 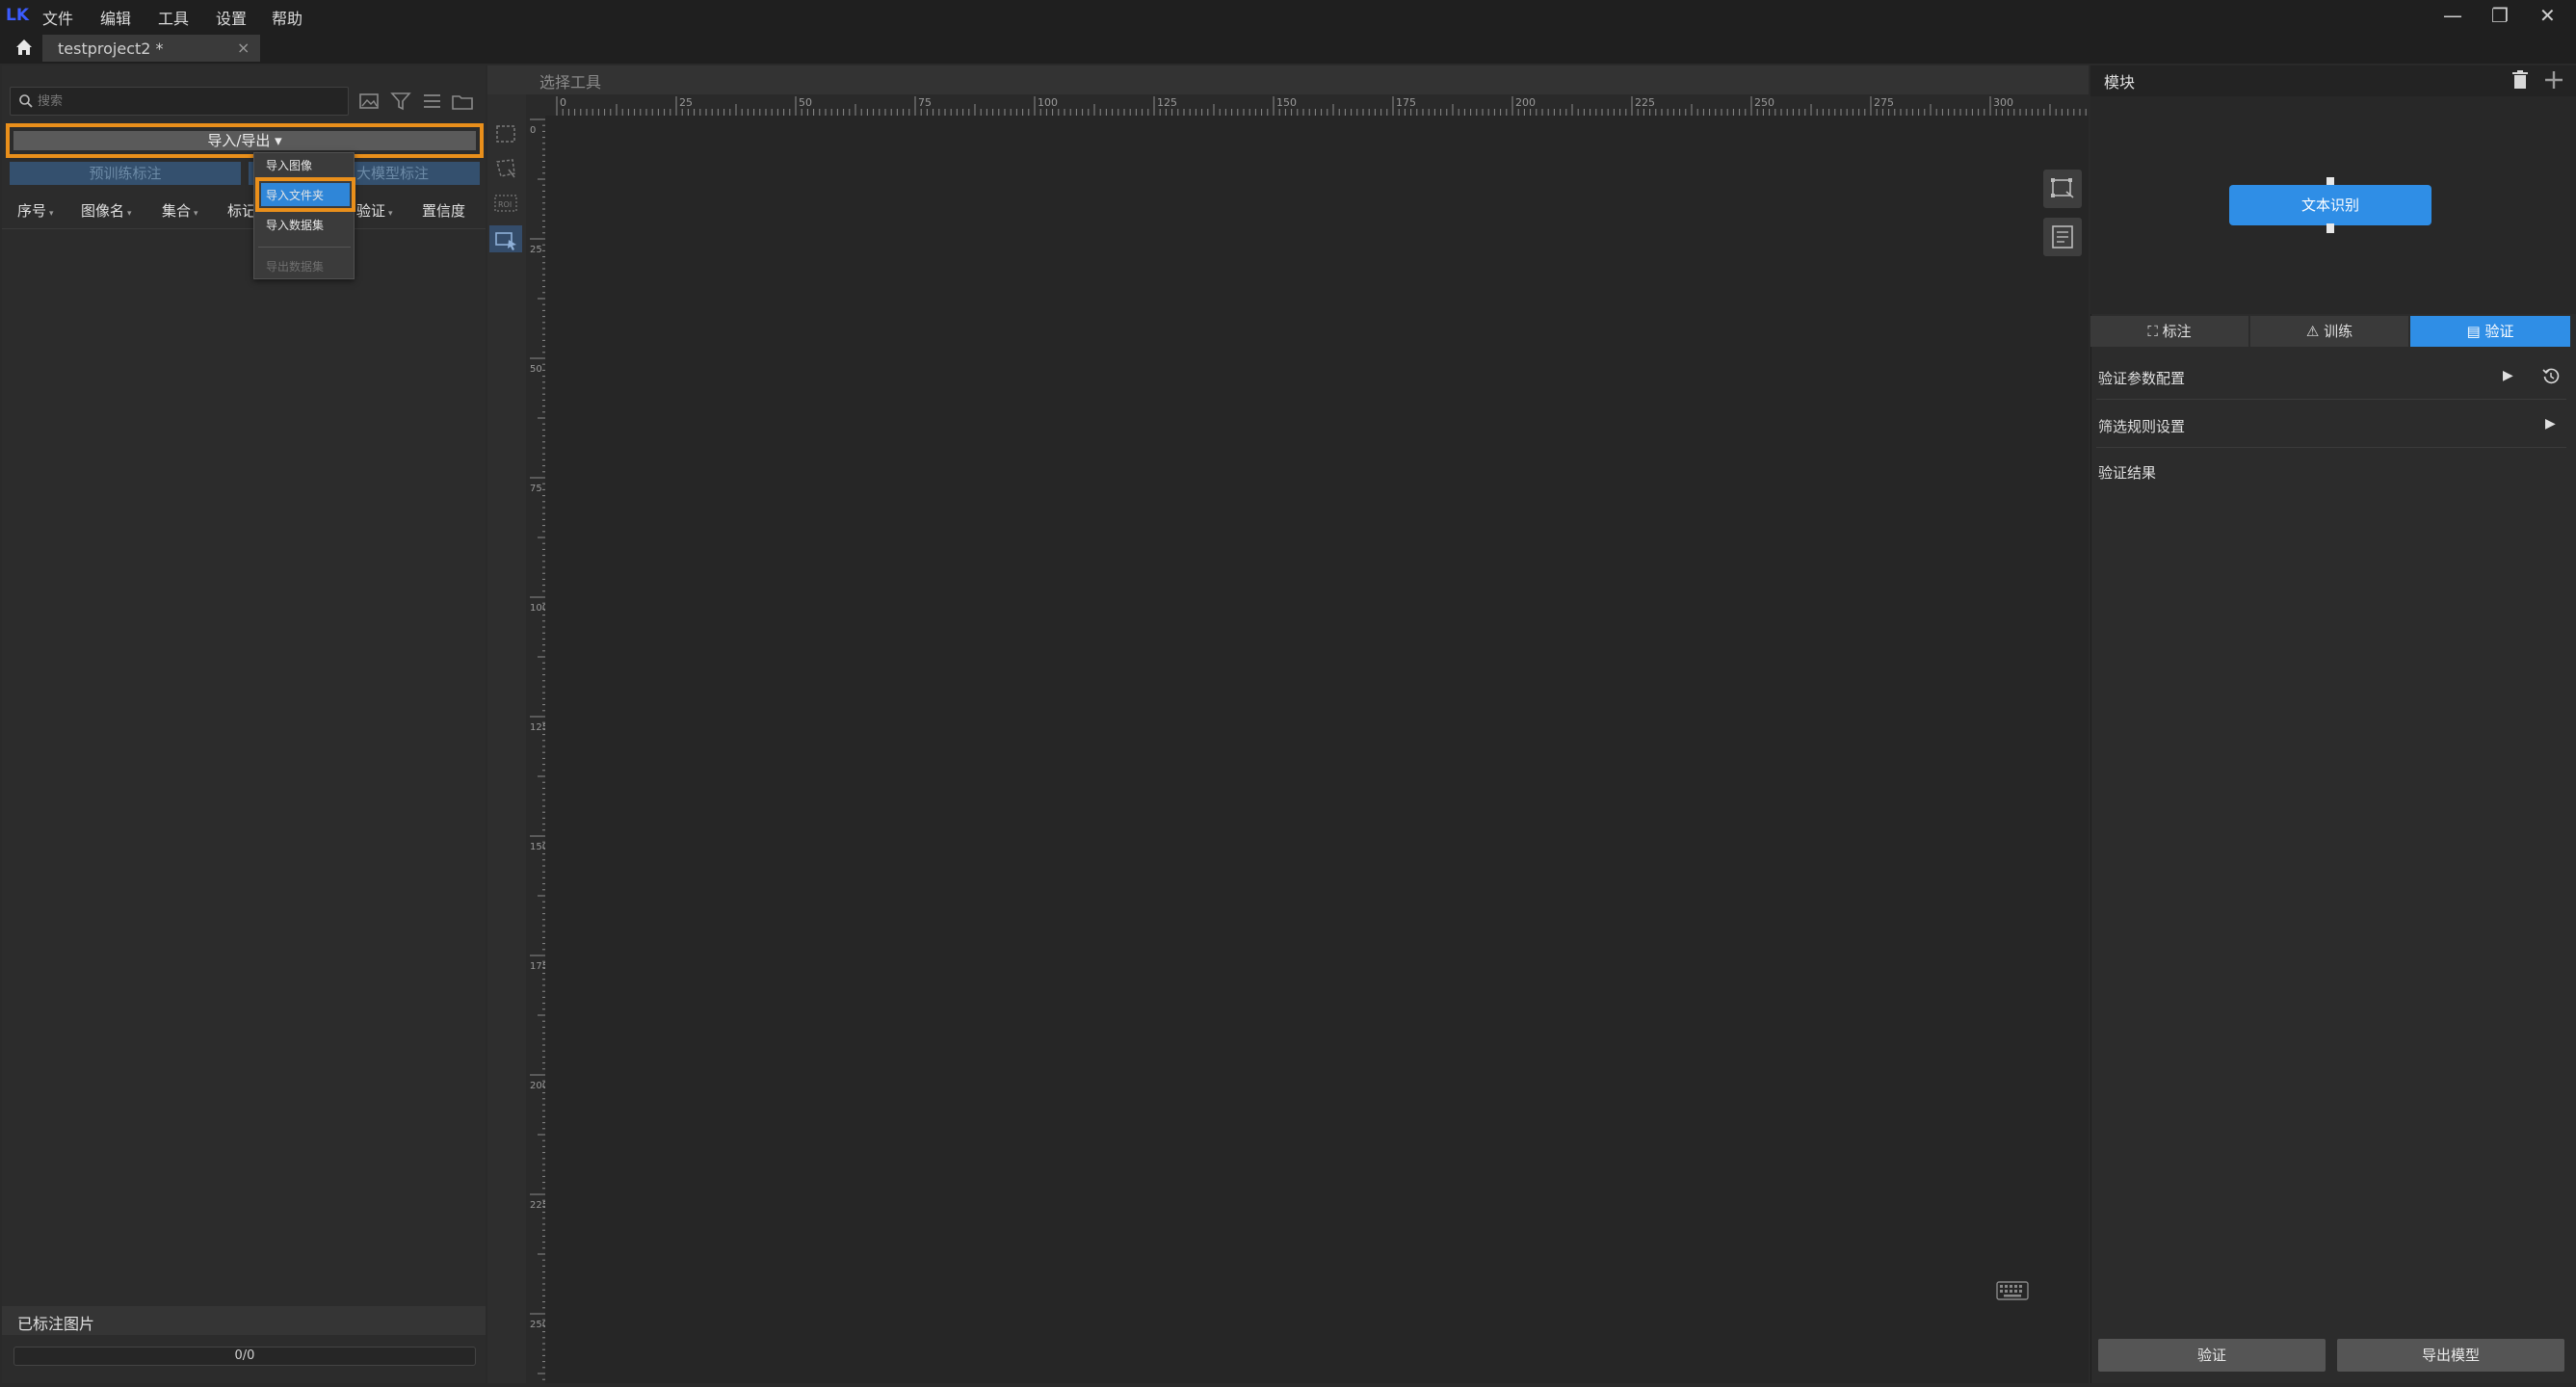 I want to click on col-image-name: 图像名 ▾, so click(x=106, y=210).